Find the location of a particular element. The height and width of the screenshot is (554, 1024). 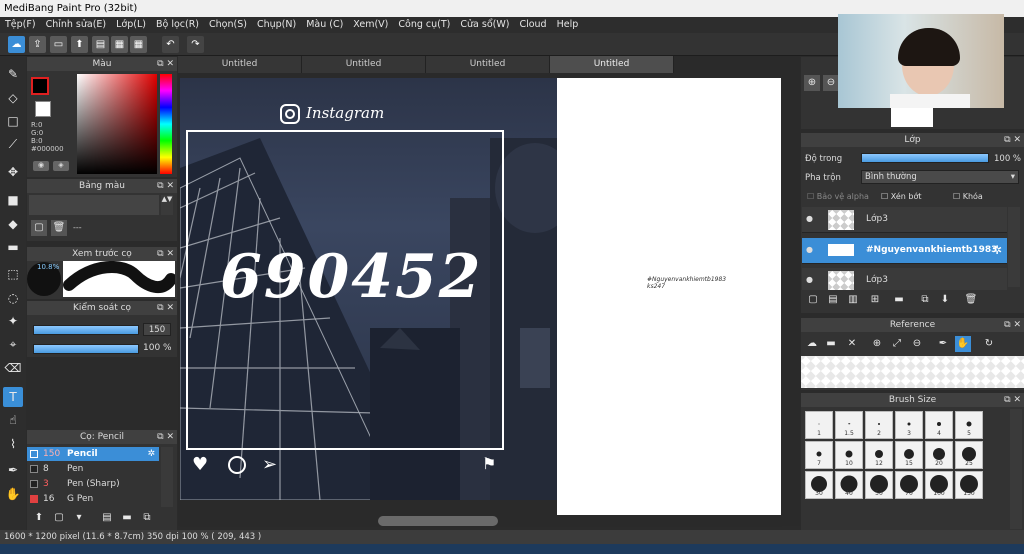

select-eraser-icon: ⌫ is located at coordinates (13, 368).